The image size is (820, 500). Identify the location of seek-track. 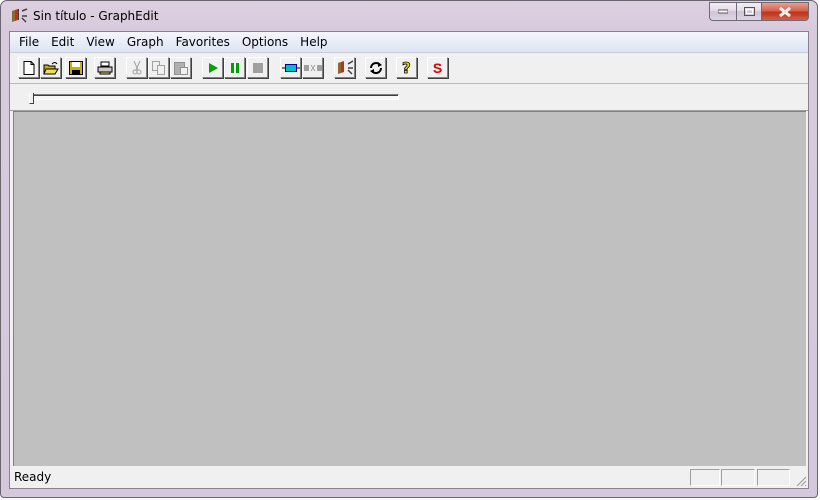
(214, 97).